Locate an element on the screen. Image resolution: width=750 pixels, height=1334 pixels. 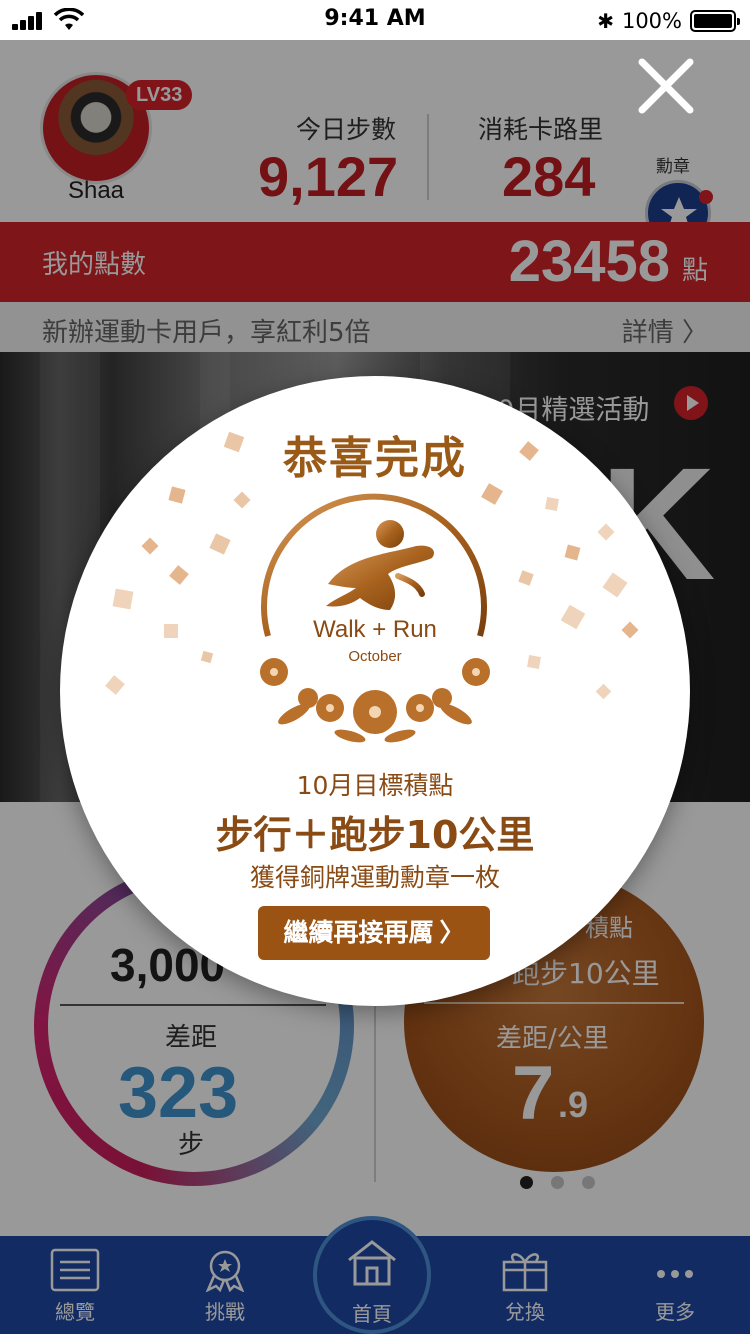
badge-title: Walk + Run is located at coordinates (375, 629).